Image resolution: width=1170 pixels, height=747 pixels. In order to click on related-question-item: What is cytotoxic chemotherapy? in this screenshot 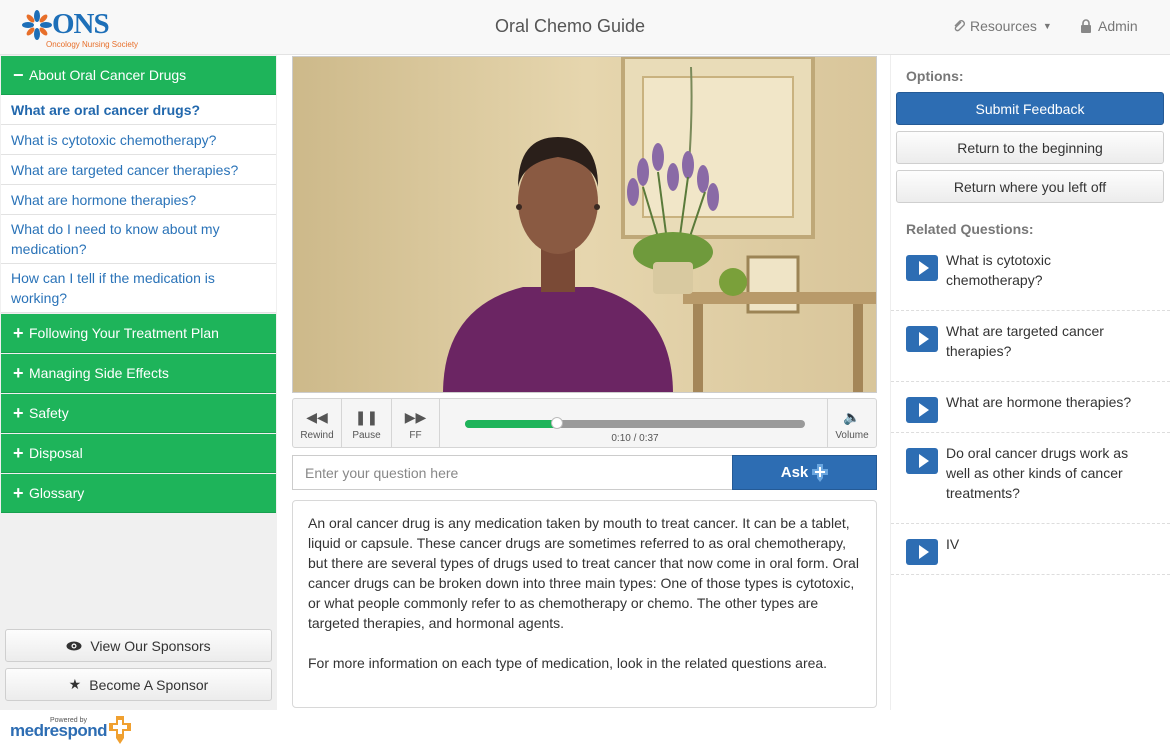, I will do `click(1030, 280)`.